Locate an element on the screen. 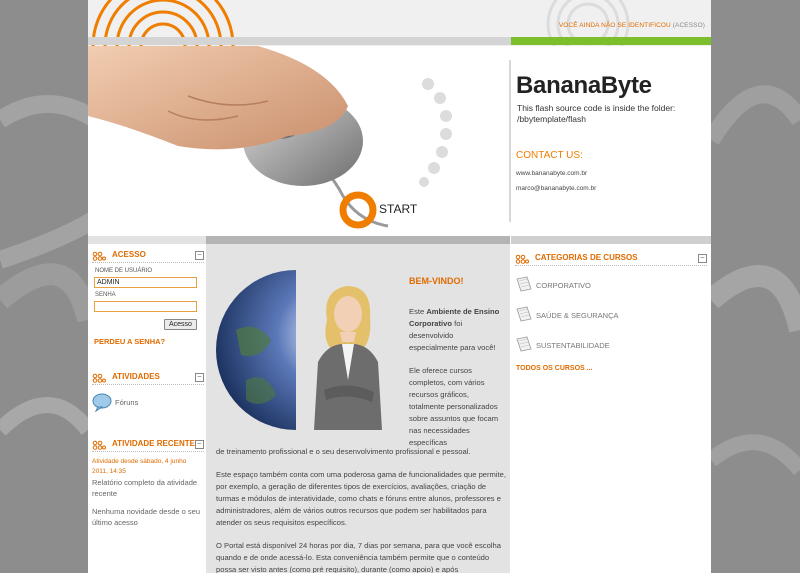 Image resolution: width=800 pixels, height=573 pixels. categories-block-header: CATEGORIAS DE CURSOS – is located at coordinates (611, 259).